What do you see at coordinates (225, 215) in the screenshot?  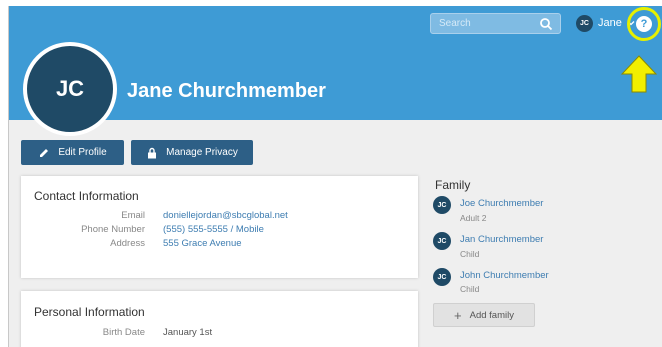 I see `email-value: doniellejordan@sbcglobal.net` at bounding box center [225, 215].